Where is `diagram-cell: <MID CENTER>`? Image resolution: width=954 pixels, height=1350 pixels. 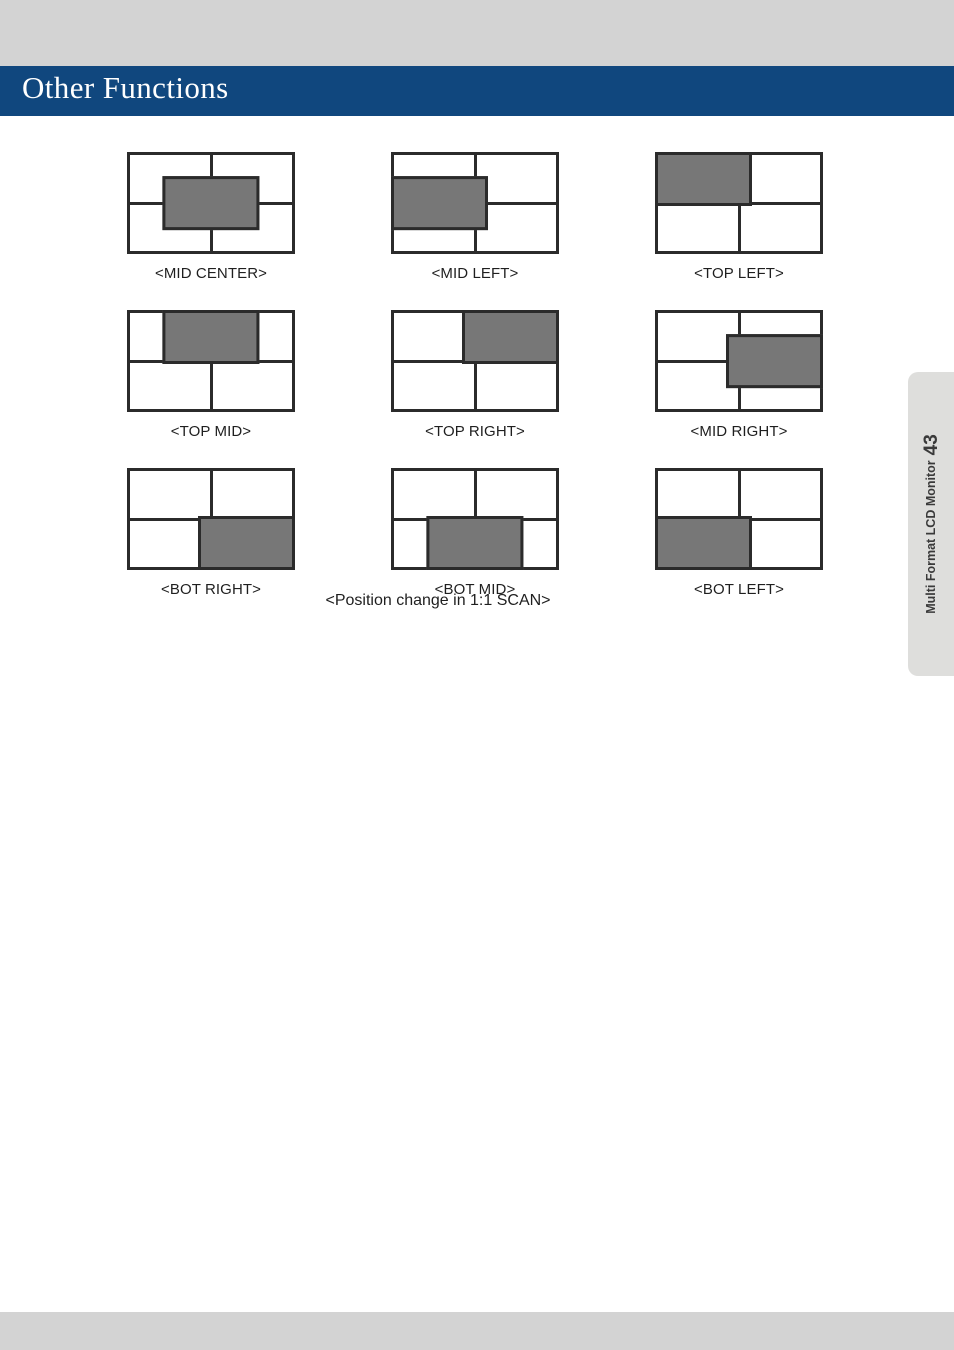 diagram-cell: <MID CENTER> is located at coordinates (211, 217).